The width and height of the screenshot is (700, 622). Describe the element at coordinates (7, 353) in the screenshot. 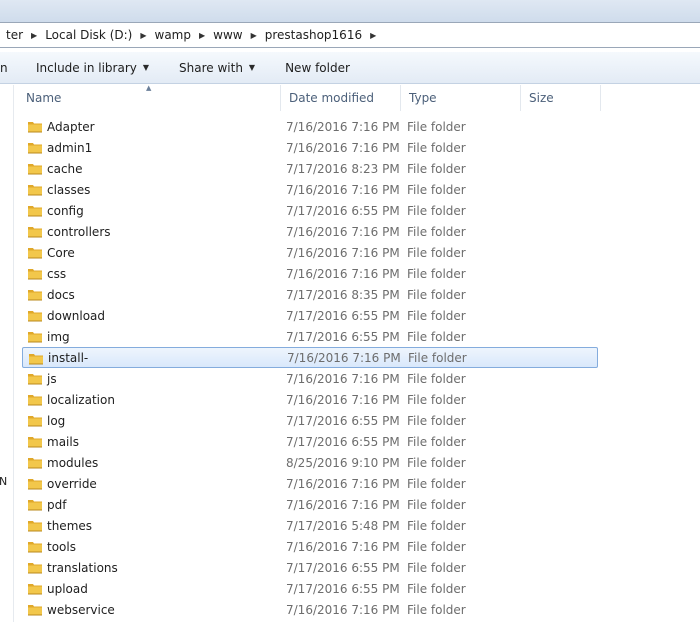

I see `navigation-pane: N` at that location.